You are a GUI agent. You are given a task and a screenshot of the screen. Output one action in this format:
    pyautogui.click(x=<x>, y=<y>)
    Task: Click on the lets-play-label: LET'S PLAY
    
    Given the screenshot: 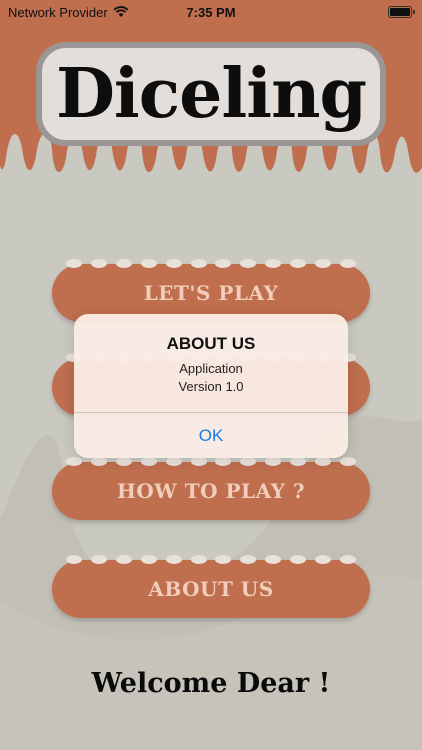 What is the action you would take?
    pyautogui.click(x=211, y=293)
    